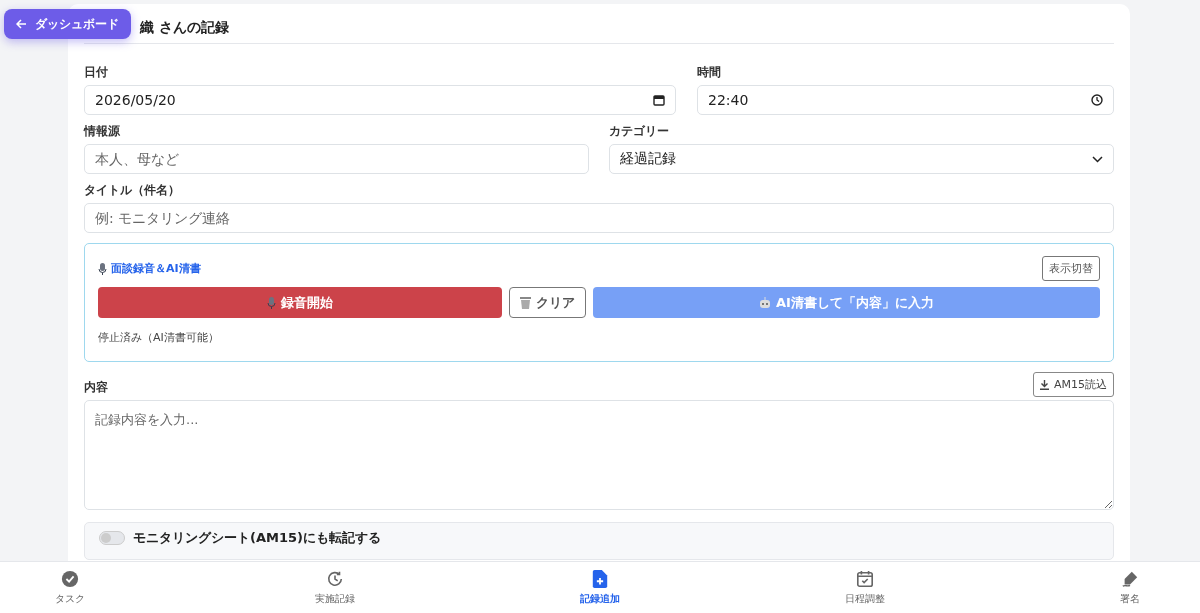  What do you see at coordinates (1130, 578) in the screenshot?
I see `signature-pen-icon` at bounding box center [1130, 578].